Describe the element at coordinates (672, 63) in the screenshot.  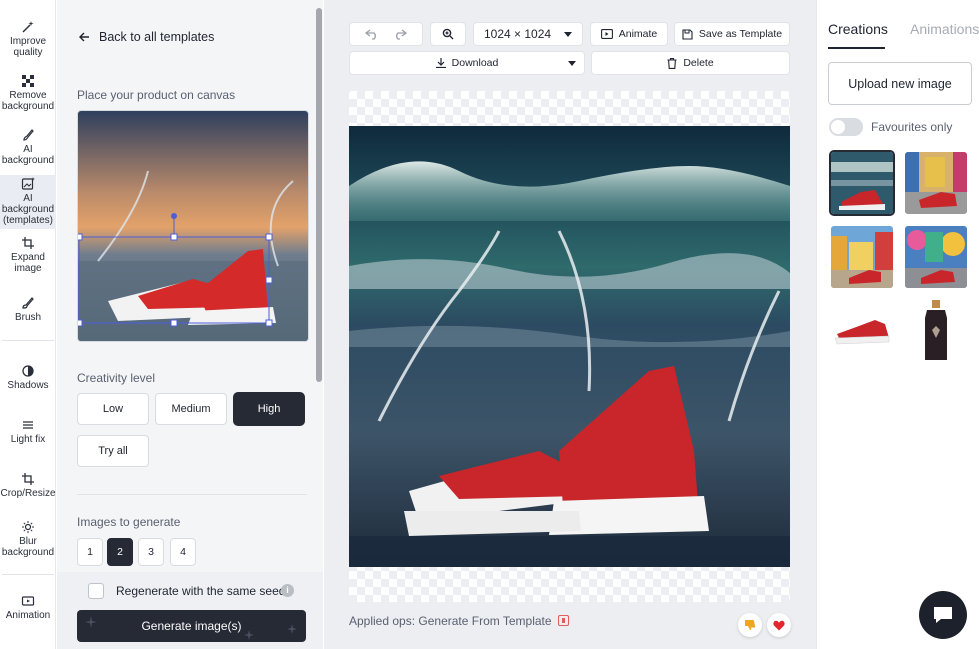
I see `trash-icon` at that location.